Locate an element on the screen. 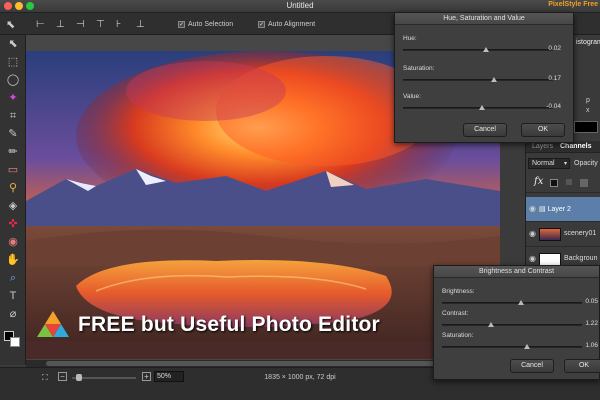 The image size is (600, 400). crop-tool-icon: ⌗ is located at coordinates (13, 116).